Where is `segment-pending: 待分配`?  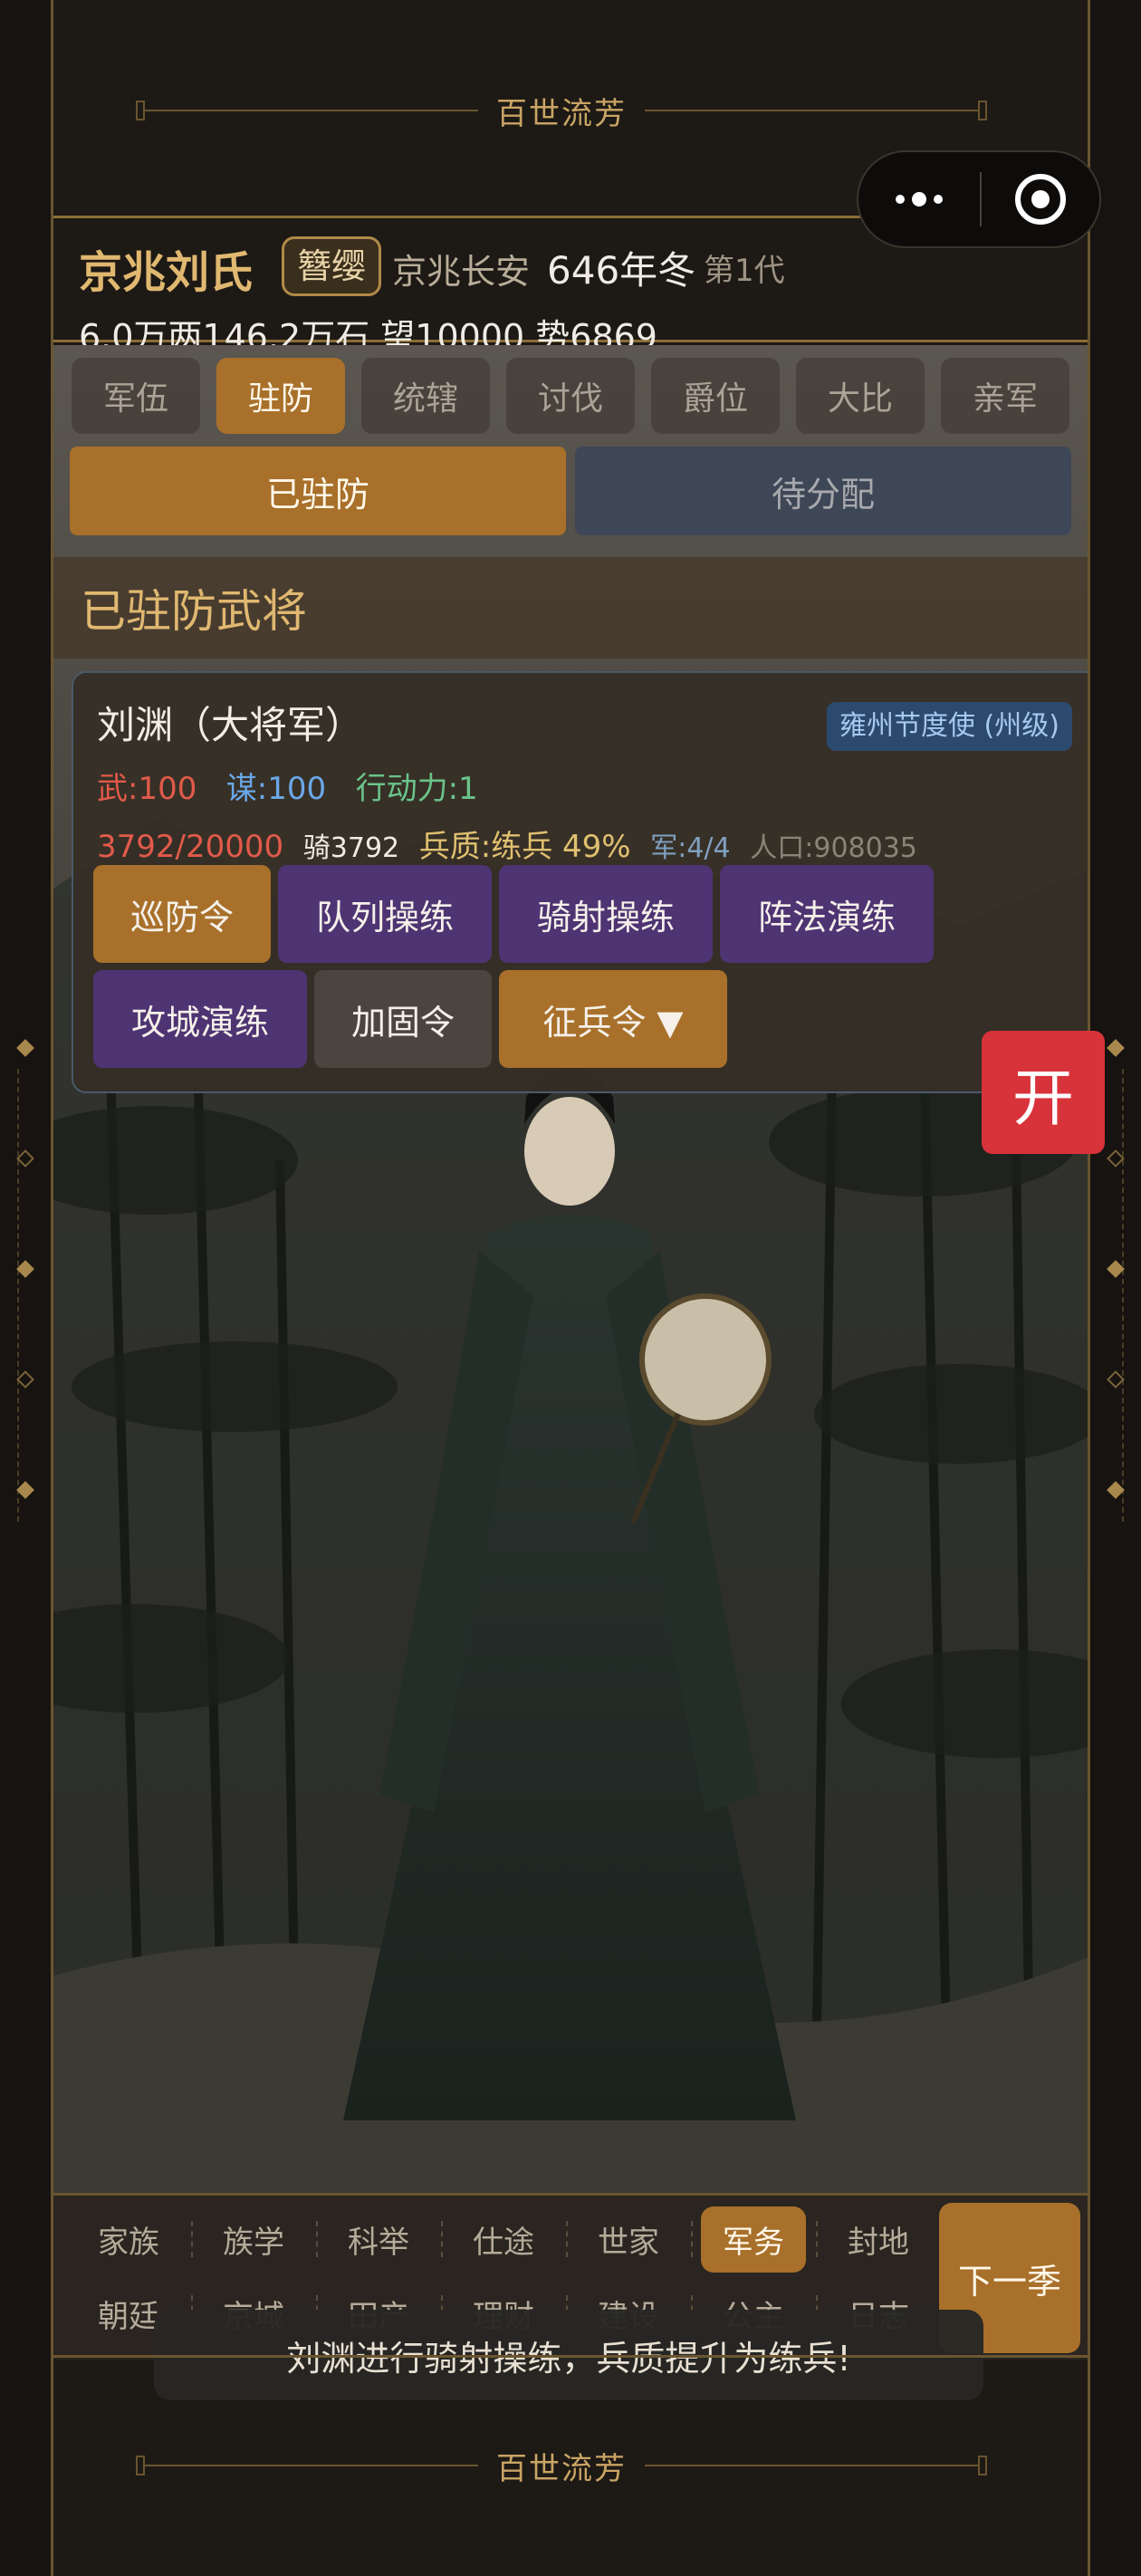 segment-pending: 待分配 is located at coordinates (823, 491).